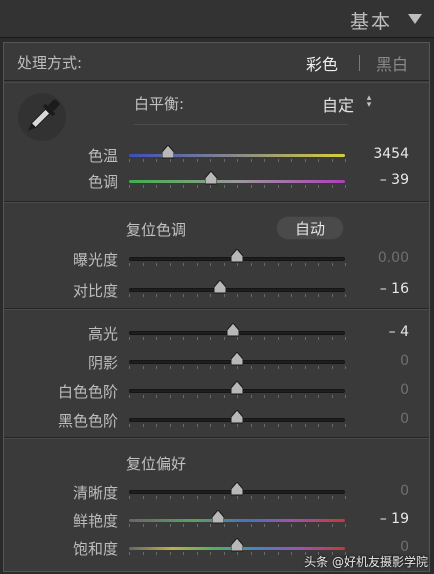 The image size is (434, 574). What do you see at coordinates (216, 62) in the screenshot?
I see `treatment-row: 处理方式: 彩色 黑白` at bounding box center [216, 62].